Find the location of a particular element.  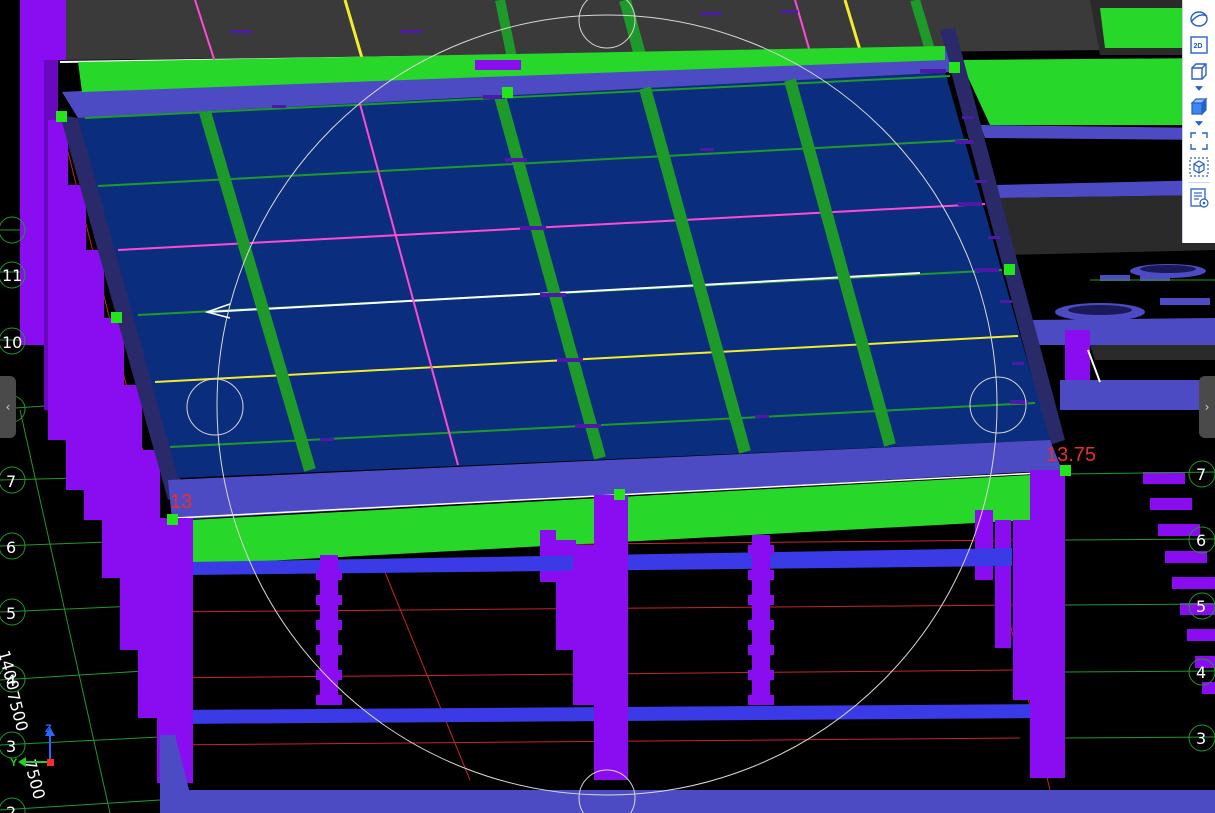

svg-text: 2D is located at coordinates (1198, 46).